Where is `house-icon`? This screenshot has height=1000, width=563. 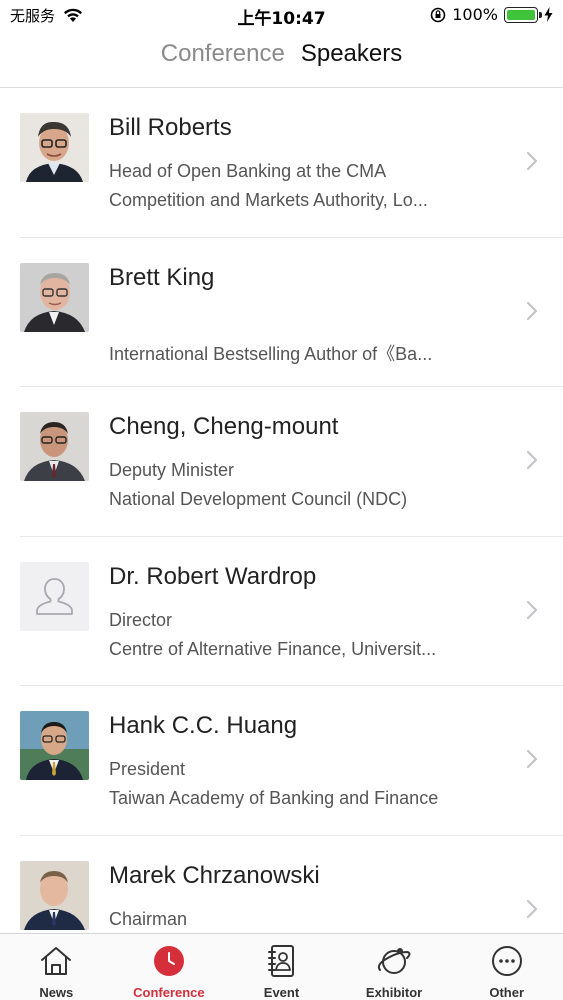 house-icon is located at coordinates (56, 961).